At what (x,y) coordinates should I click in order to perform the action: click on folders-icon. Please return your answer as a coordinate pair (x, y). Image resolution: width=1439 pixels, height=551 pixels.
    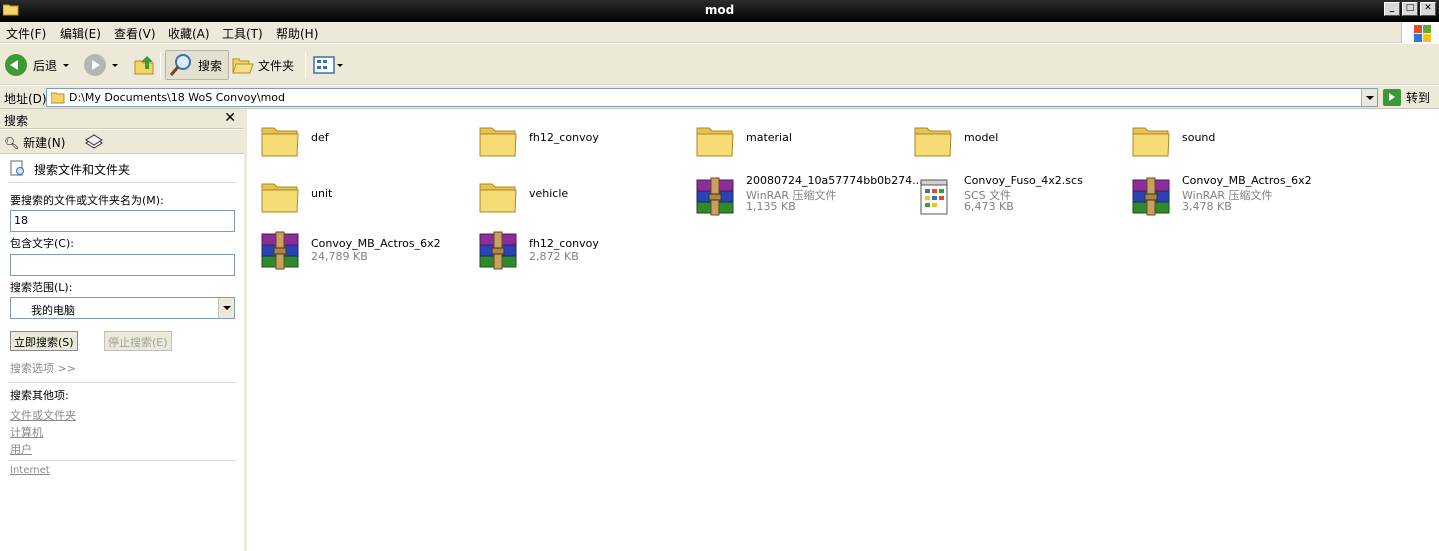
    Looking at the image, I should click on (243, 66).